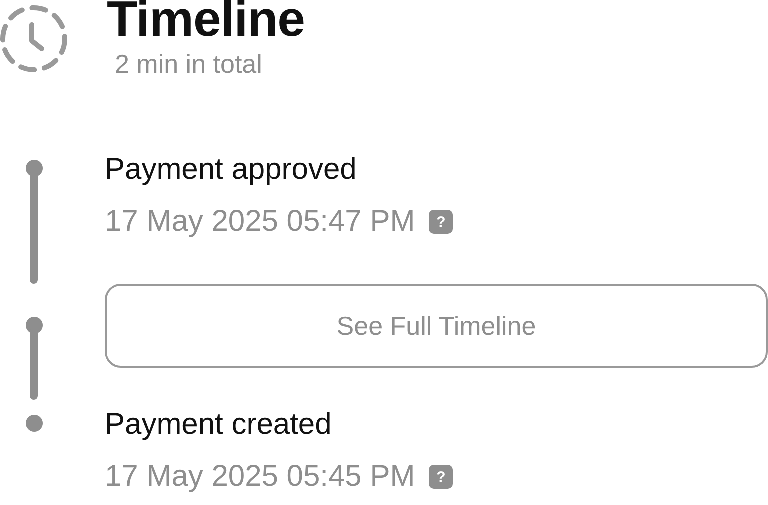 The width and height of the screenshot is (768, 505). What do you see at coordinates (34, 423) in the screenshot?
I see `timeline-dot` at bounding box center [34, 423].